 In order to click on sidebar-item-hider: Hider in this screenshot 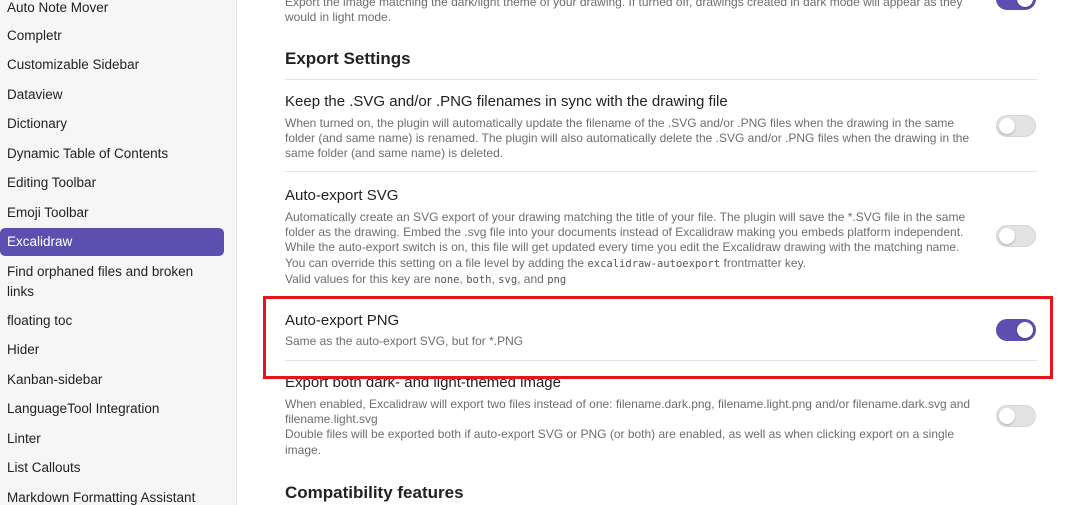, I will do `click(112, 350)`.